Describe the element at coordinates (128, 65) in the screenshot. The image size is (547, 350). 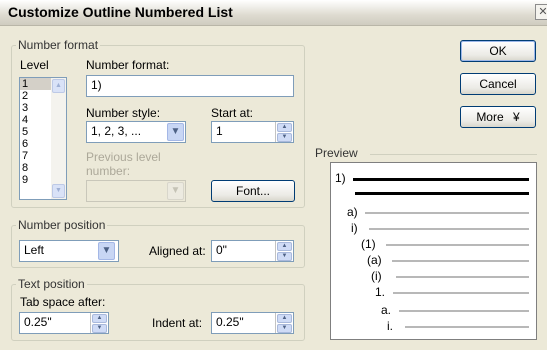
I see `number-format-label: Number format:` at that location.